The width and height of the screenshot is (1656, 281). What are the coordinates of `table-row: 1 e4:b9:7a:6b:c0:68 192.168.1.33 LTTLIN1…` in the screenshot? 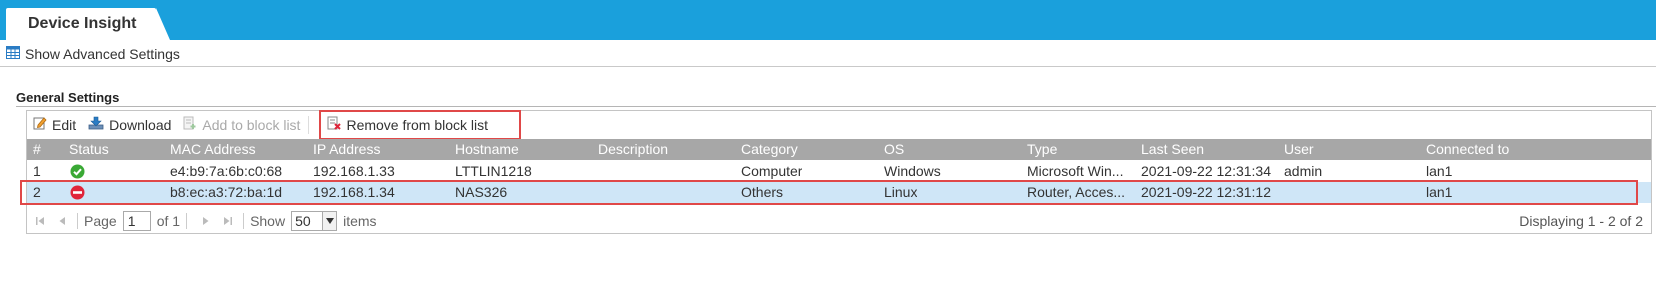 It's located at (839, 171).